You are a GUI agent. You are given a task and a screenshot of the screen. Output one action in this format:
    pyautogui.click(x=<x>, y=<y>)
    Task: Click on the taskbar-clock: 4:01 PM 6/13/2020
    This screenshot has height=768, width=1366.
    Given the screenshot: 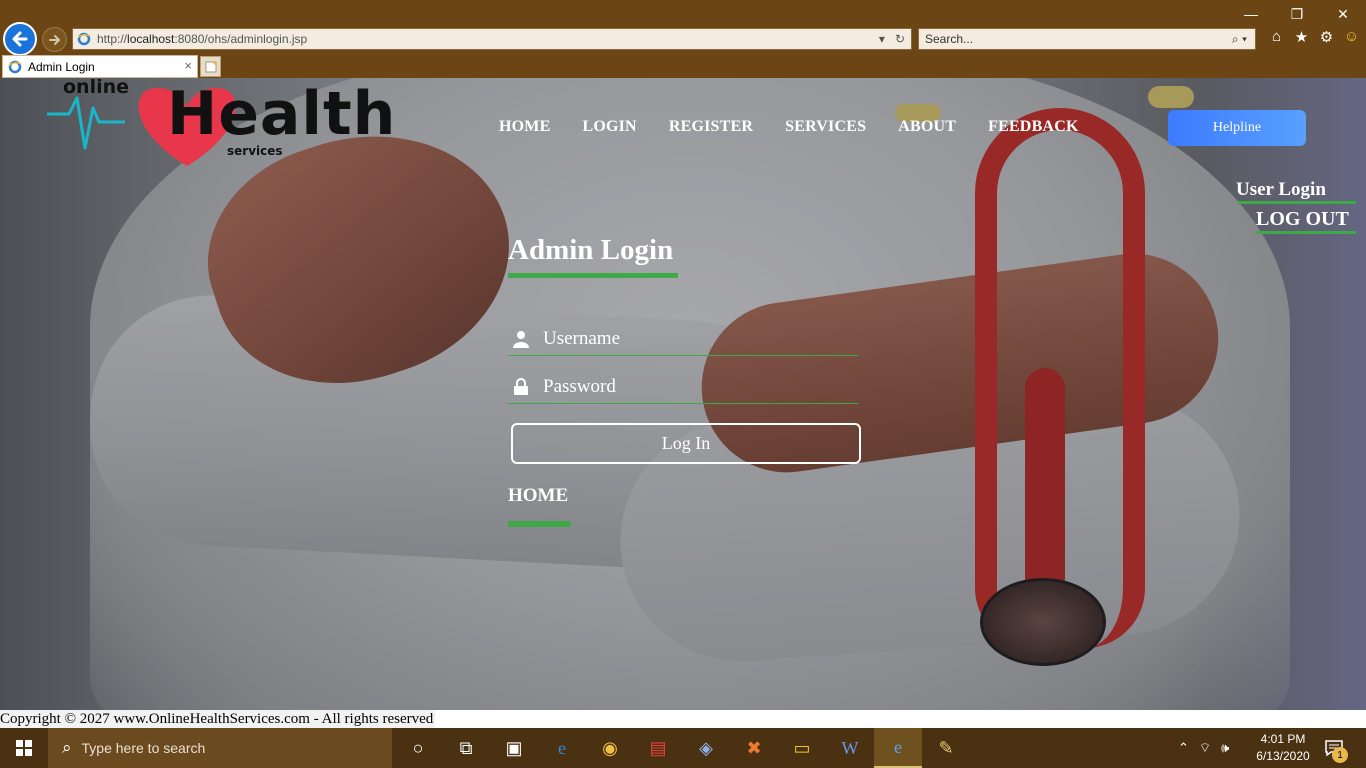 What is the action you would take?
    pyautogui.click(x=1283, y=748)
    